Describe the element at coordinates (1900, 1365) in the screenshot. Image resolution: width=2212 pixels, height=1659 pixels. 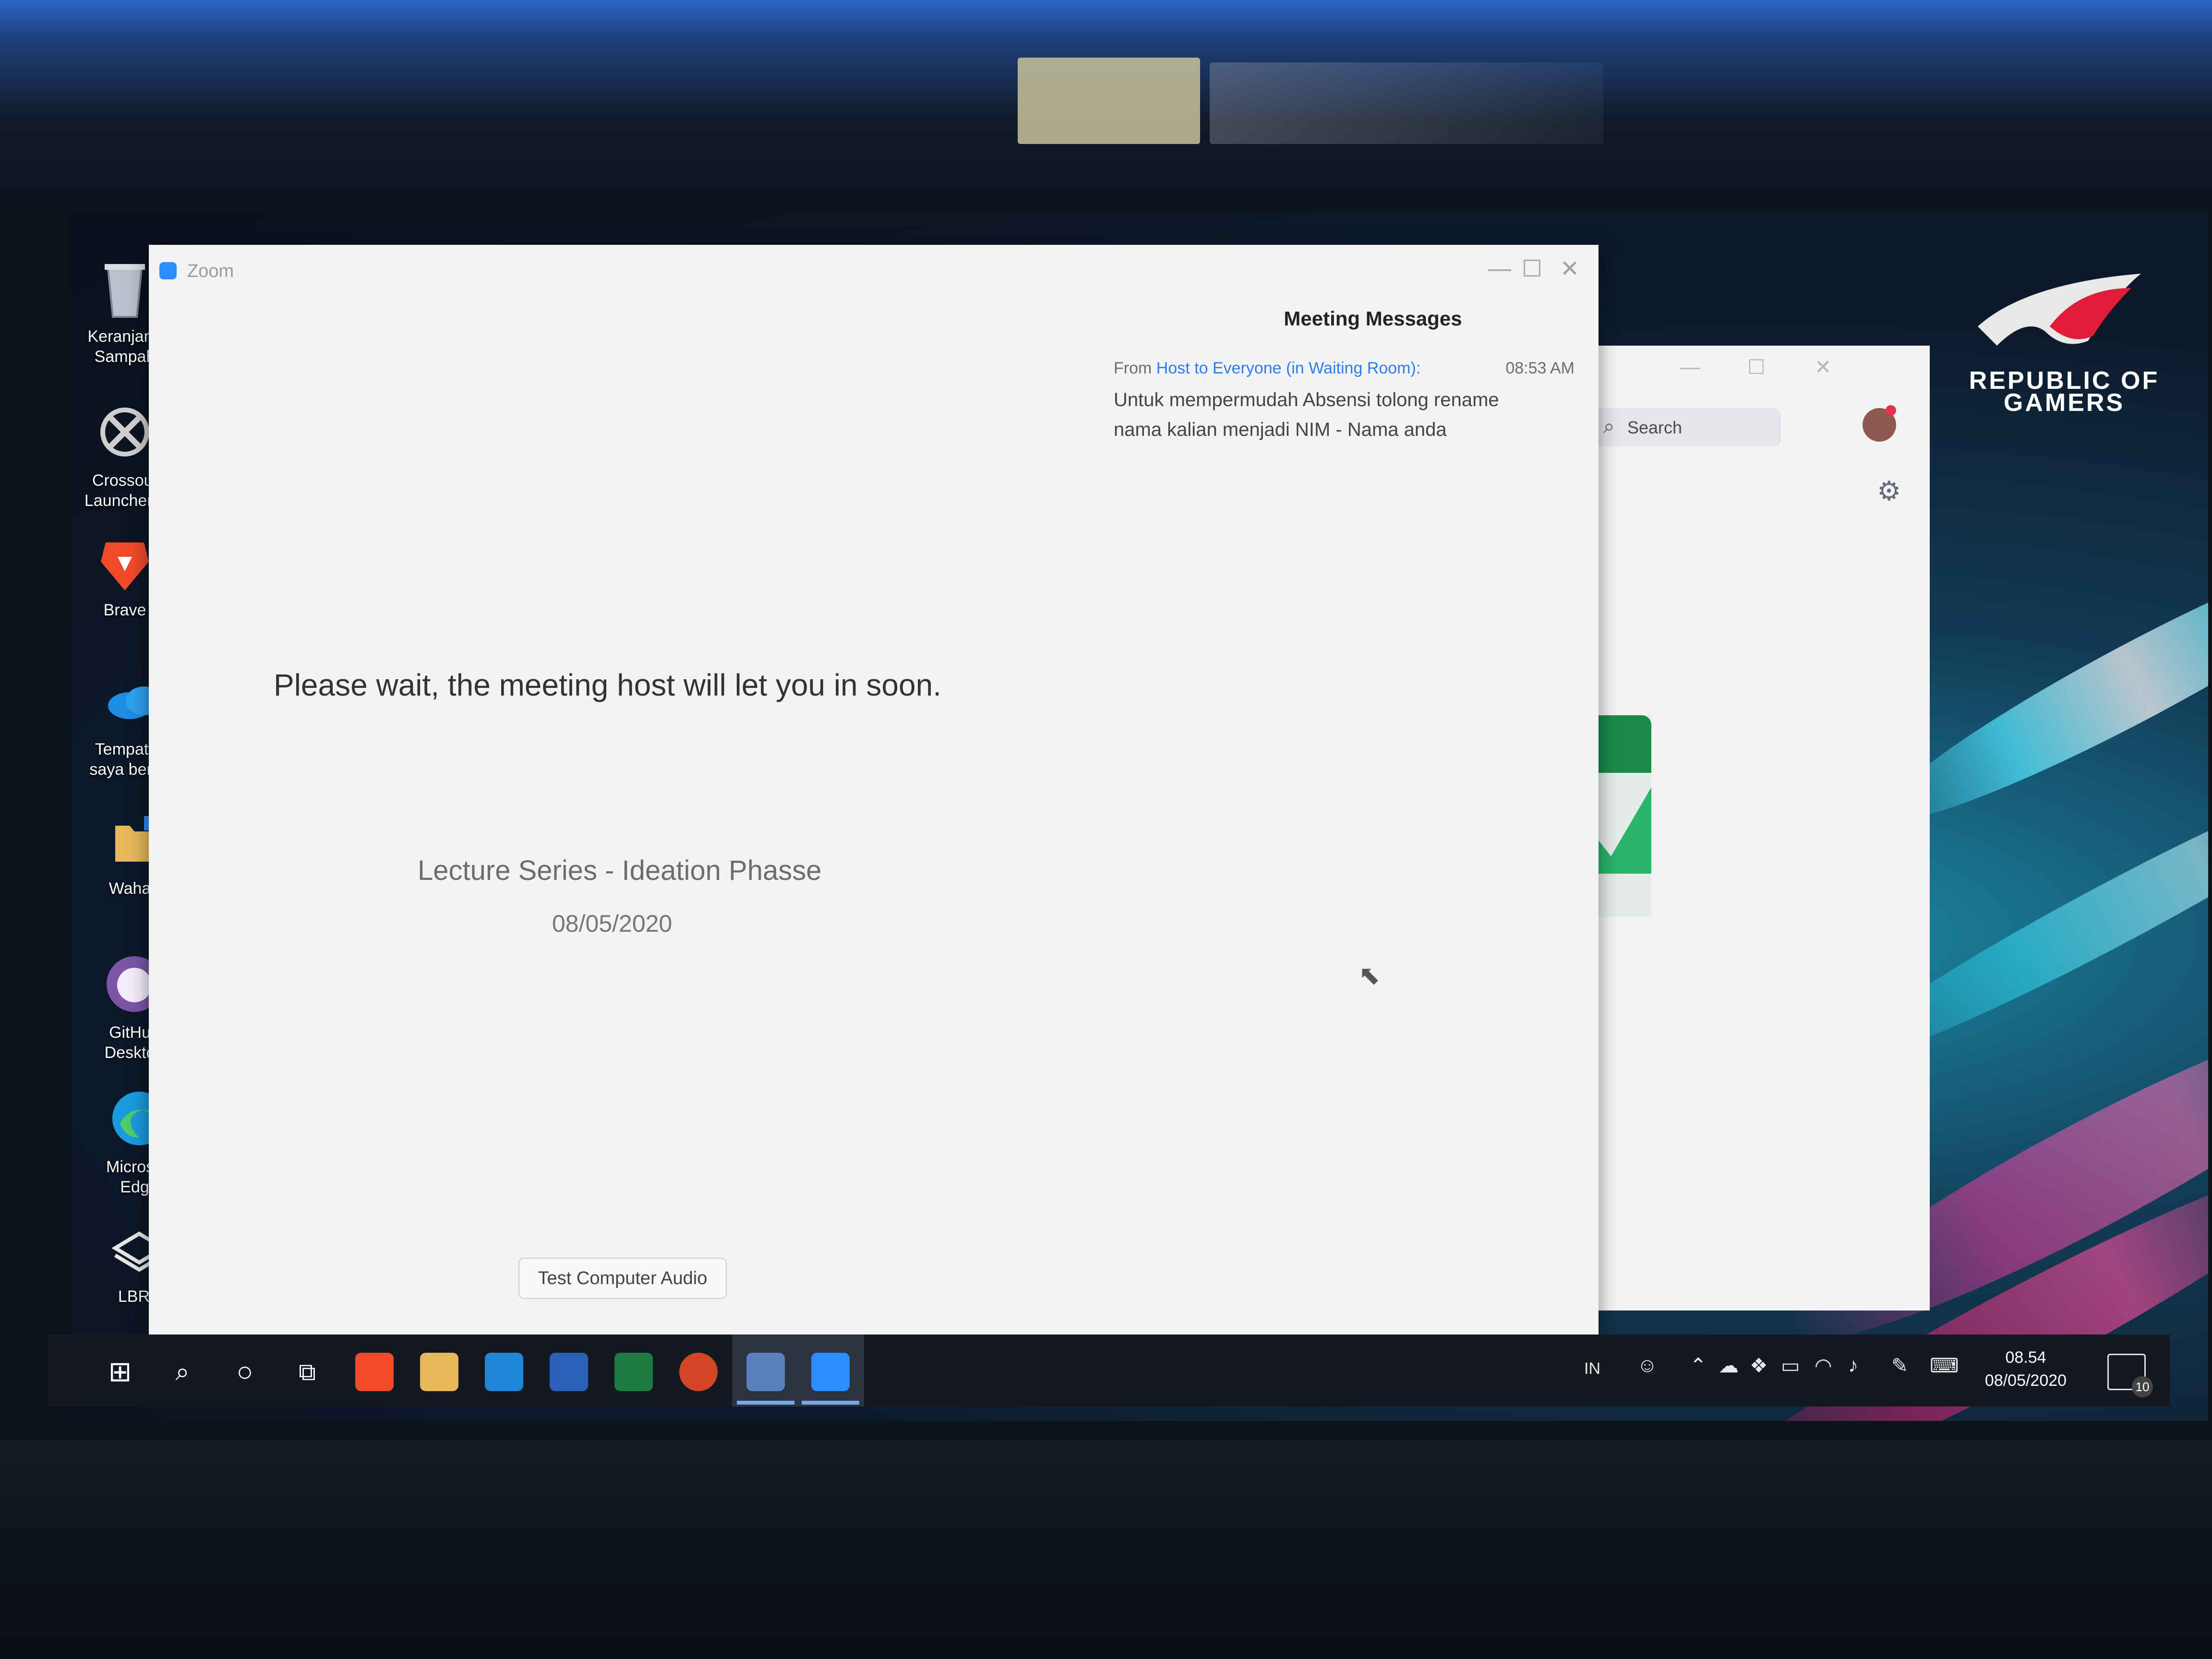
I see `pen-icon: ✎` at that location.